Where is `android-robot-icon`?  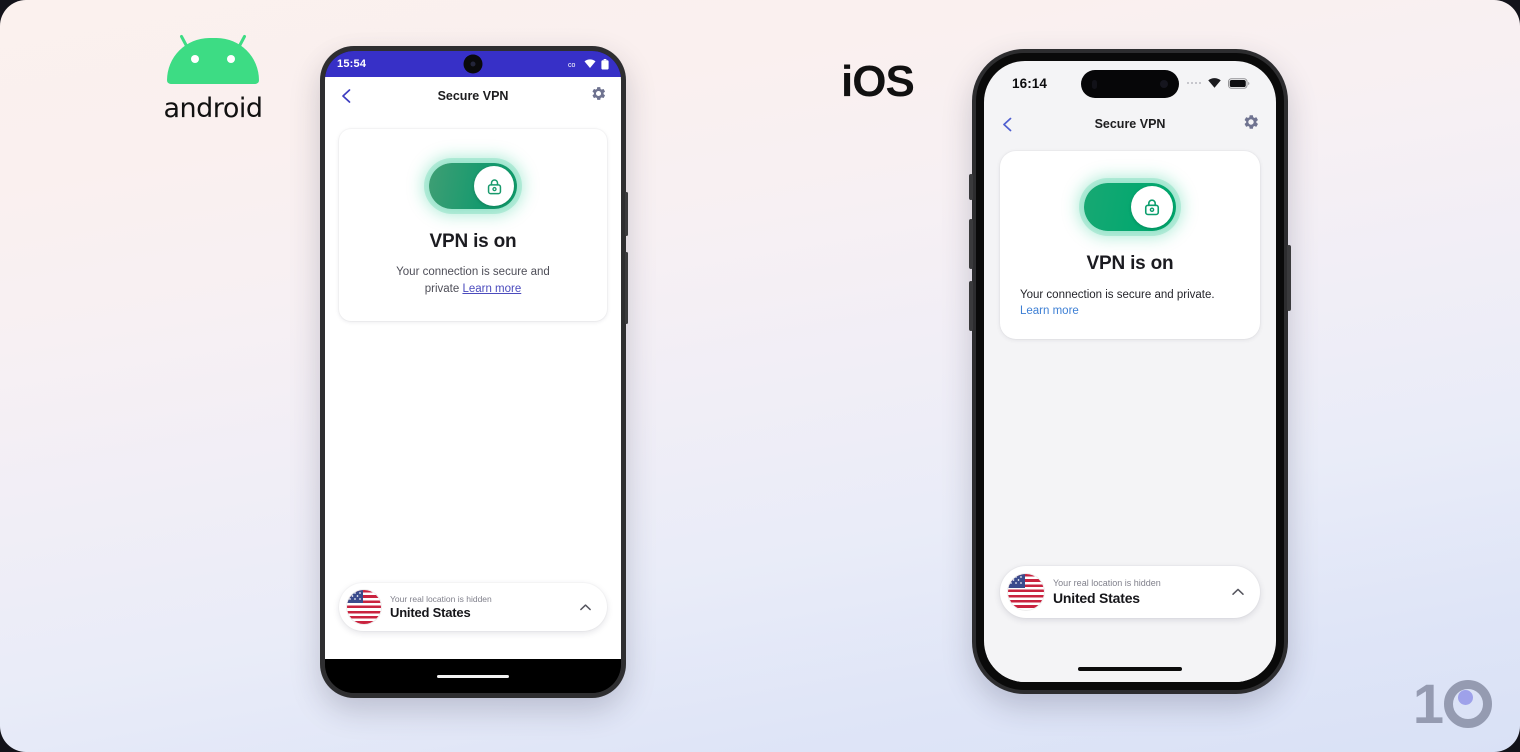
android-robot-icon is located at coordinates (213, 59).